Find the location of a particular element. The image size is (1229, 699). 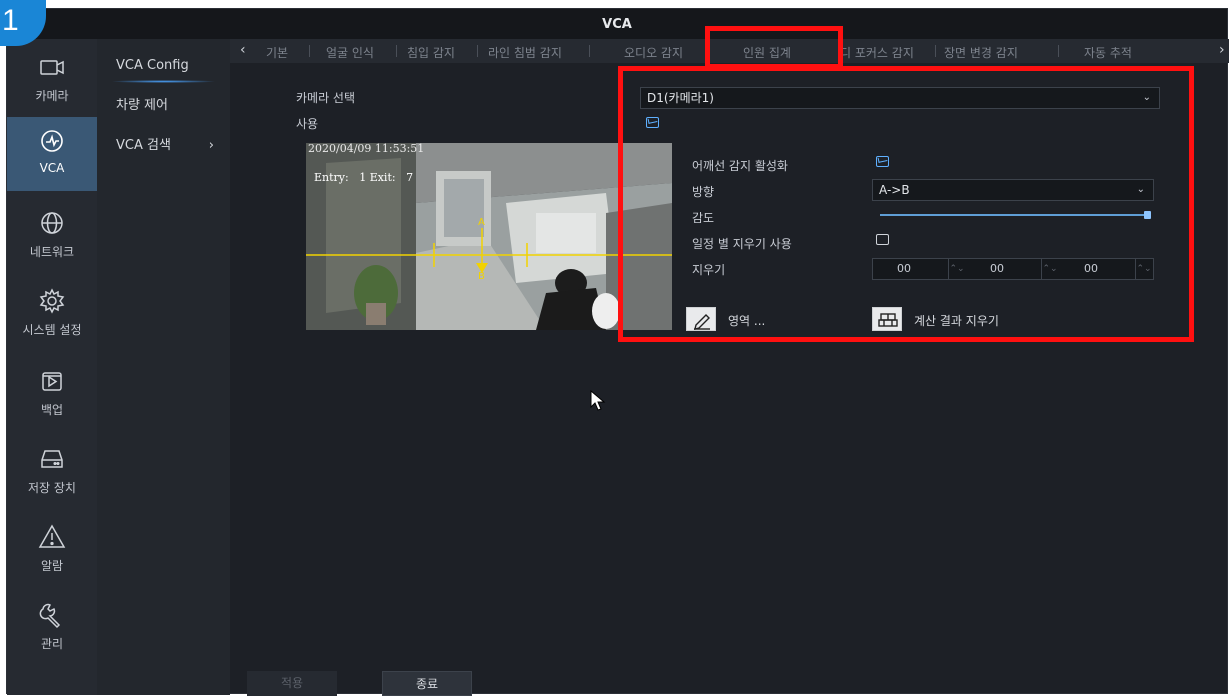

sensitivity-track is located at coordinates (1014, 215).